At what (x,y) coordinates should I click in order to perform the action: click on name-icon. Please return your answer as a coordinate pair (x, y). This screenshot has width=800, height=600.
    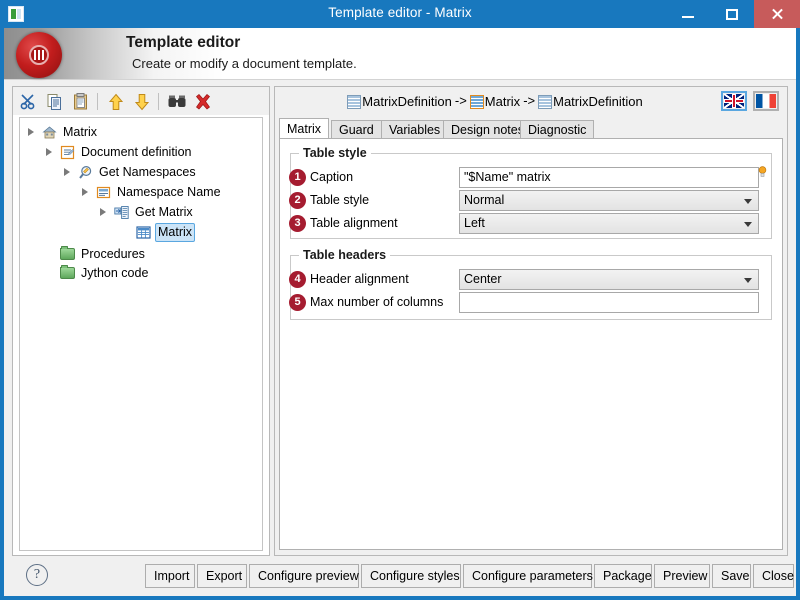
    Looking at the image, I should click on (103, 192).